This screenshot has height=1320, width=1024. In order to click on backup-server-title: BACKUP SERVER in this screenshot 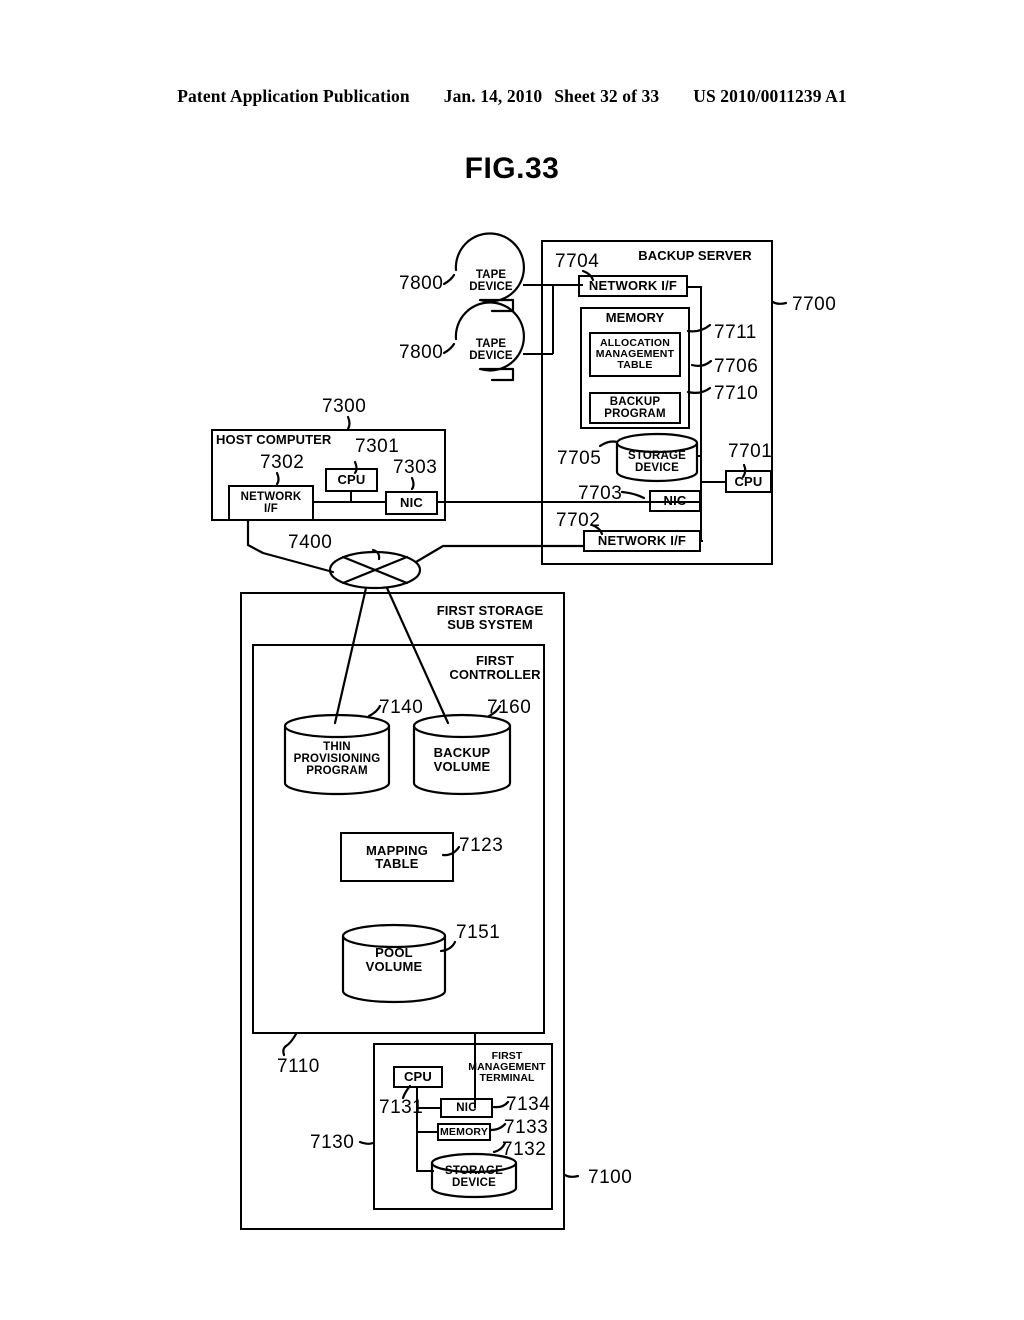, I will do `click(695, 255)`.